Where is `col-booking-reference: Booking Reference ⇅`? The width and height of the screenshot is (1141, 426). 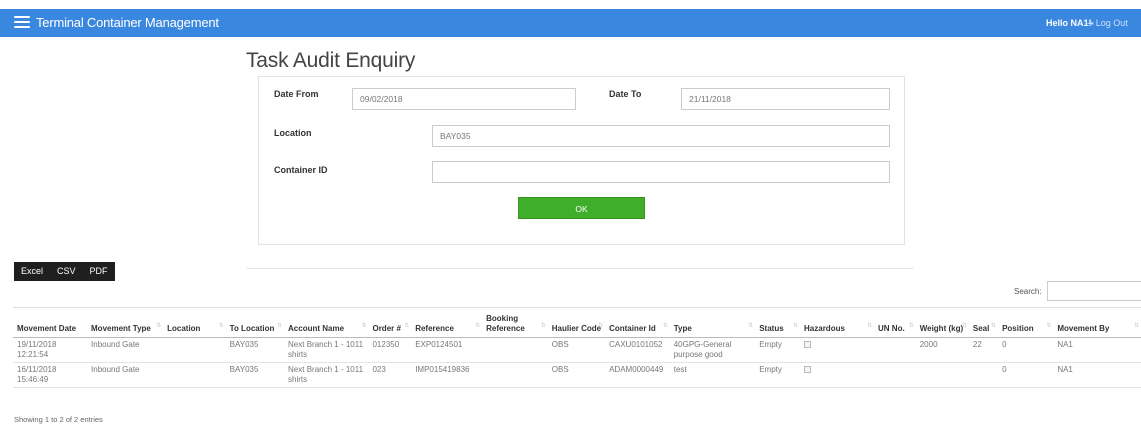 col-booking-reference: Booking Reference ⇅ is located at coordinates (515, 322).